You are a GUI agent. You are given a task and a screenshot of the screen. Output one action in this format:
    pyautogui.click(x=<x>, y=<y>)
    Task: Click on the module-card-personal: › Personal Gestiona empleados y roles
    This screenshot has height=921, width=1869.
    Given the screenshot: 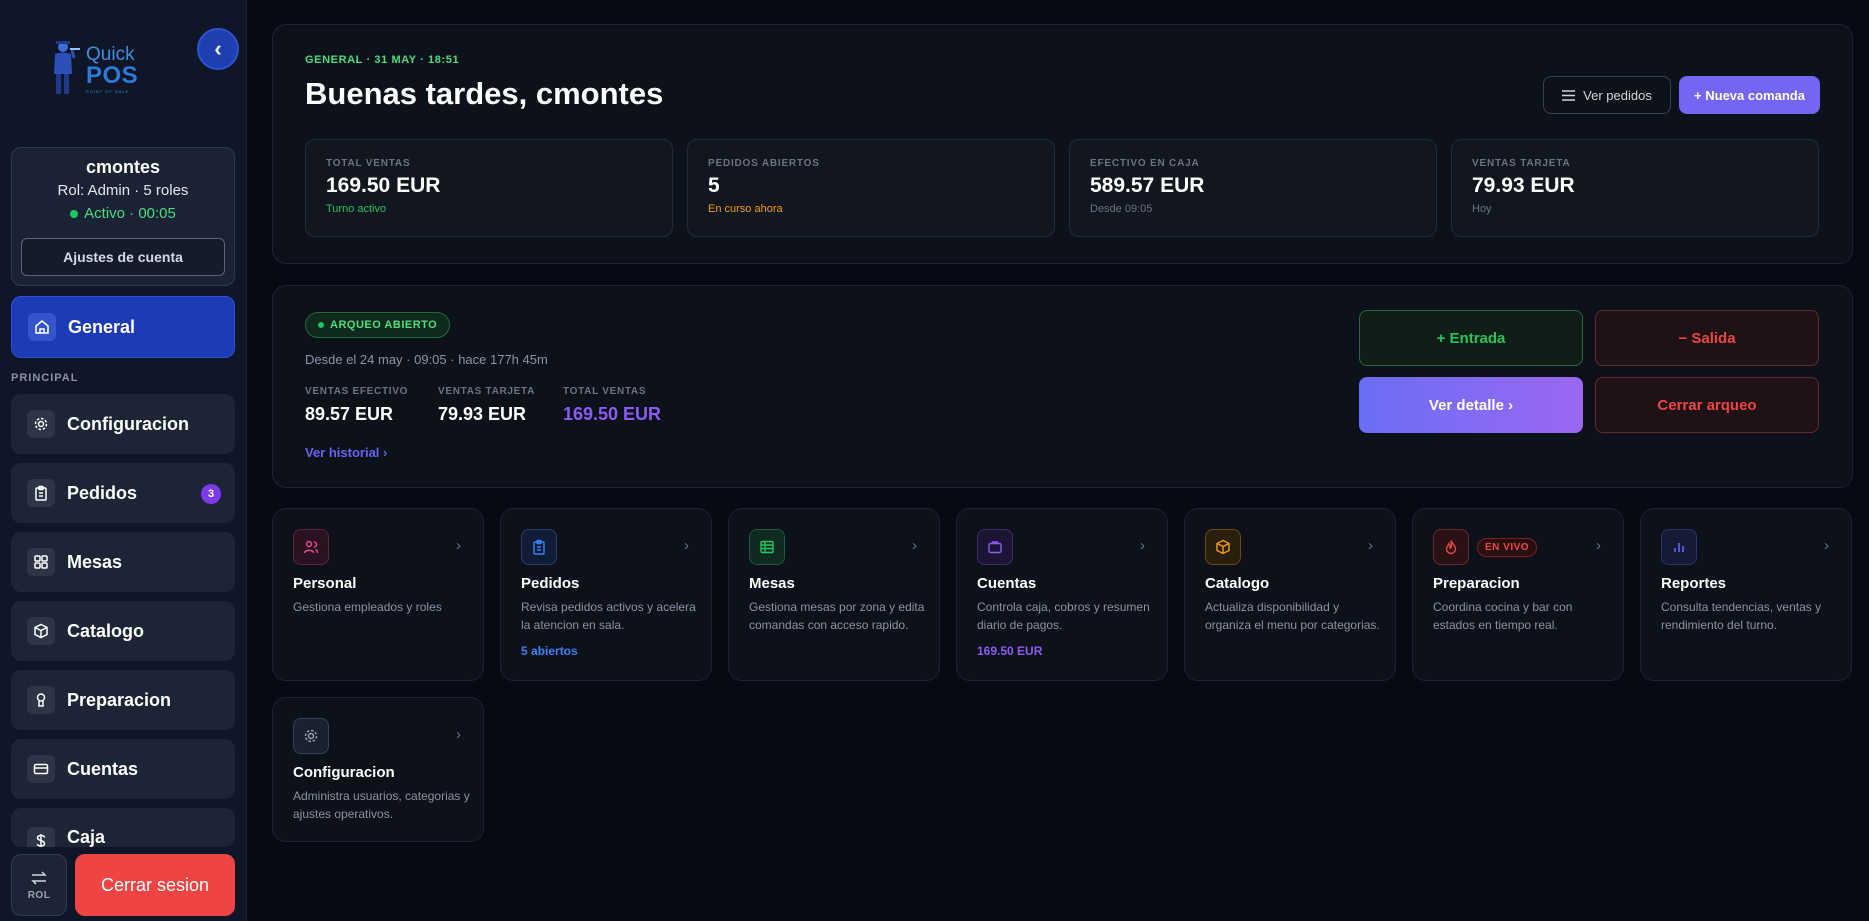 What is the action you would take?
    pyautogui.click(x=378, y=594)
    